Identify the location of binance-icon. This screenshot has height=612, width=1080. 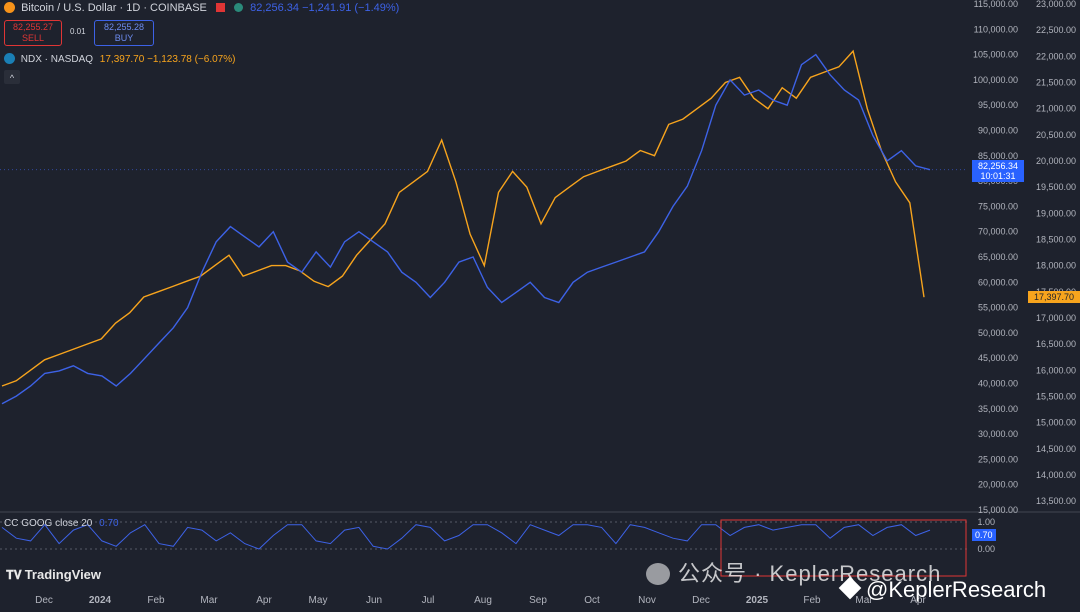
(850, 588).